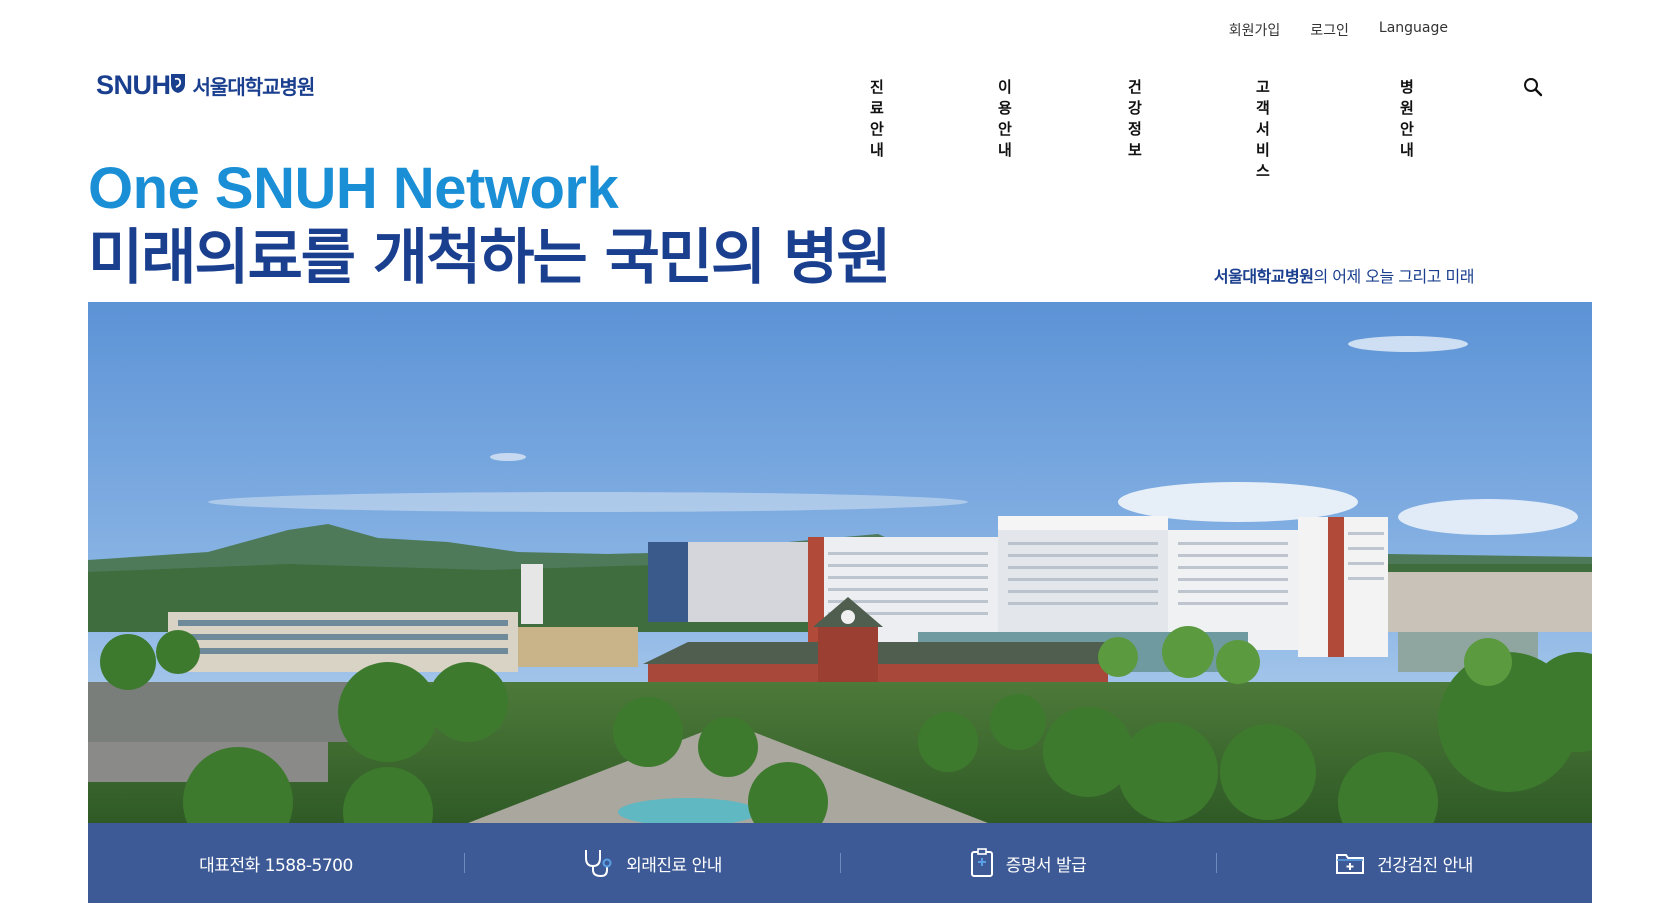 This screenshot has height=918, width=1674. I want to click on quick-link-outpatient-label: 외래진료 안내, so click(674, 865).